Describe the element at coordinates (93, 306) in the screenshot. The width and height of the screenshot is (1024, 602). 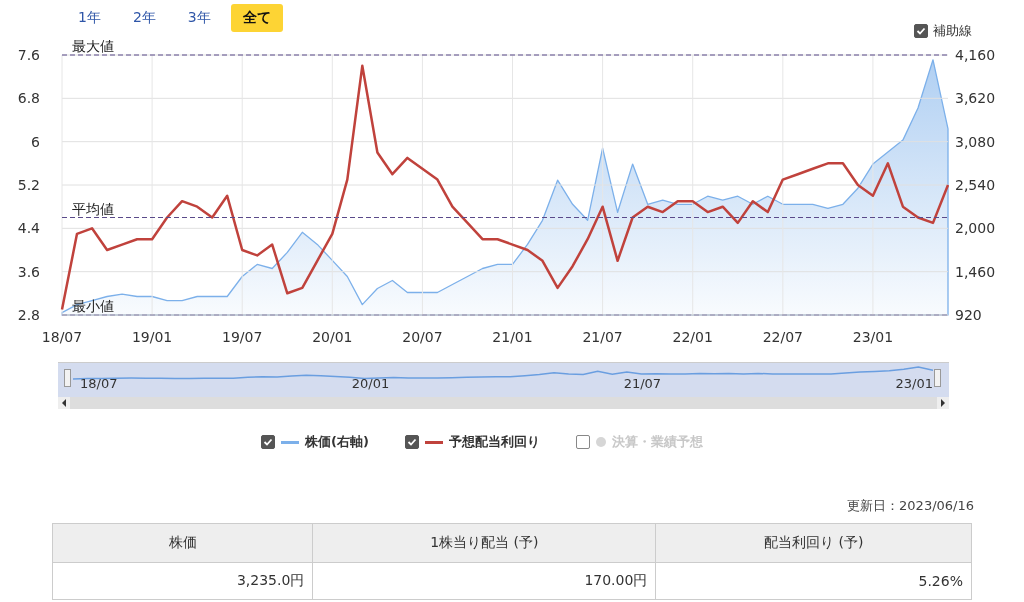
I see `reference-label: 最小値` at that location.